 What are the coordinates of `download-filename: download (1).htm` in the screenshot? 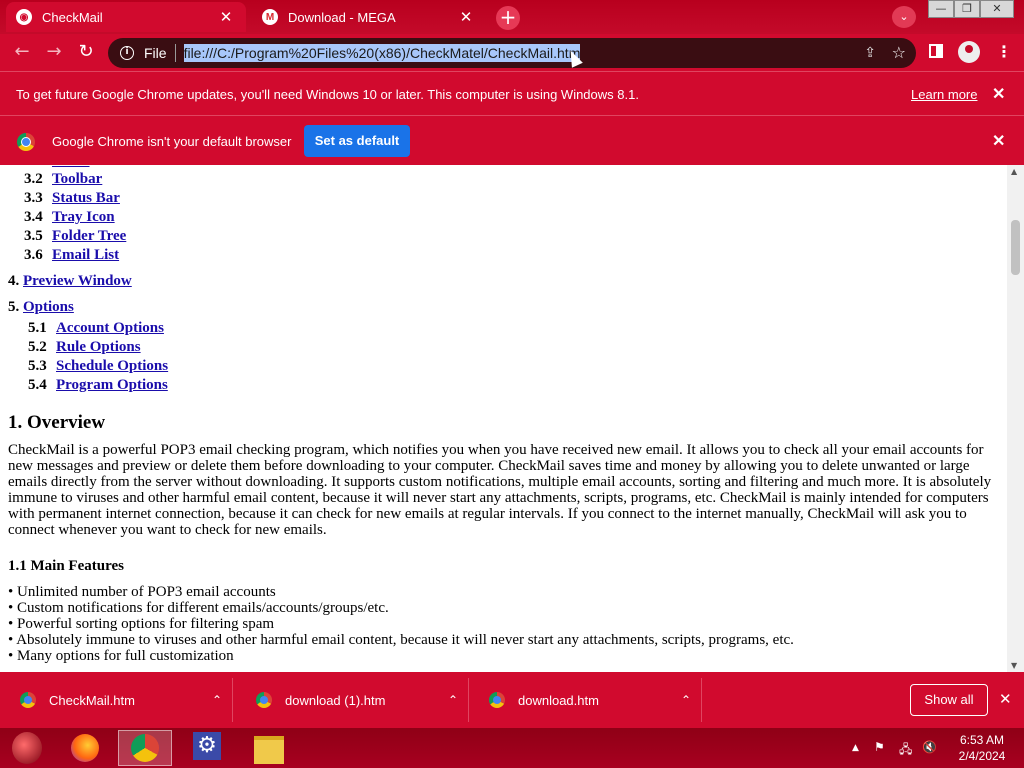 It's located at (335, 700).